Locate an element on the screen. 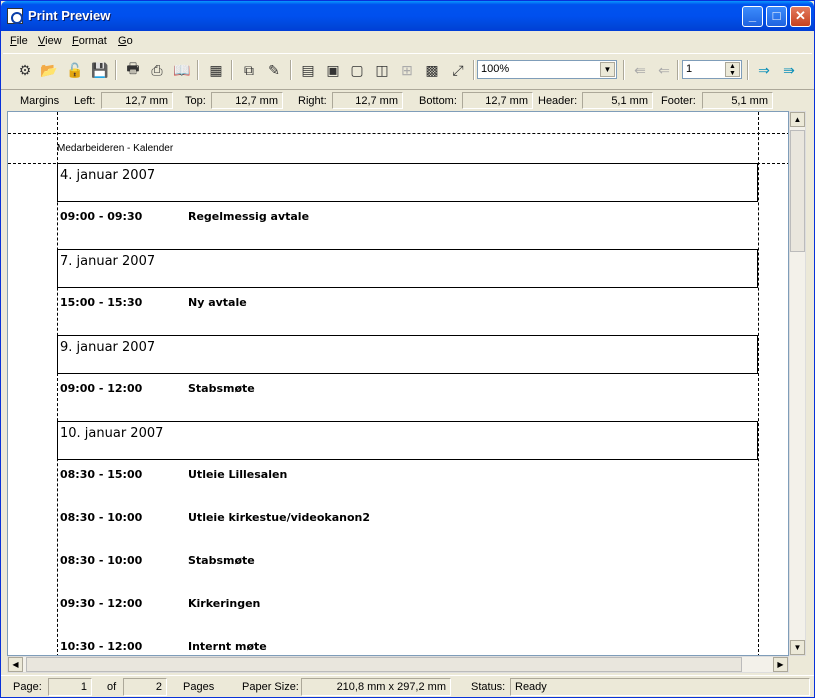  appointment-title: Utleie kirkestue/videokanon2 is located at coordinates (279, 517).